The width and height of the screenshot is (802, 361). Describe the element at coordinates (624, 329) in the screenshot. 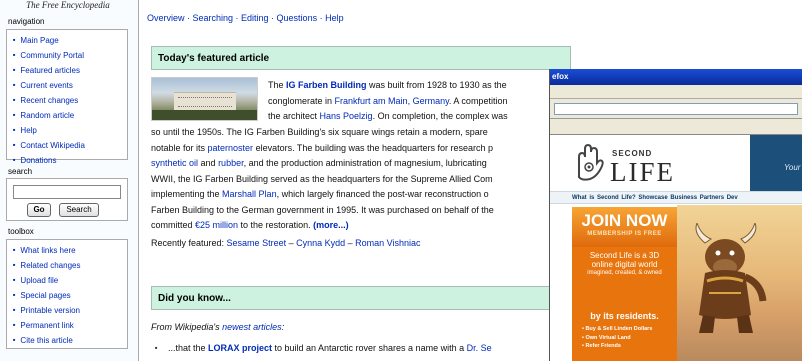

I see `feature-link: • Buy & Sell Linden Dollars` at that location.